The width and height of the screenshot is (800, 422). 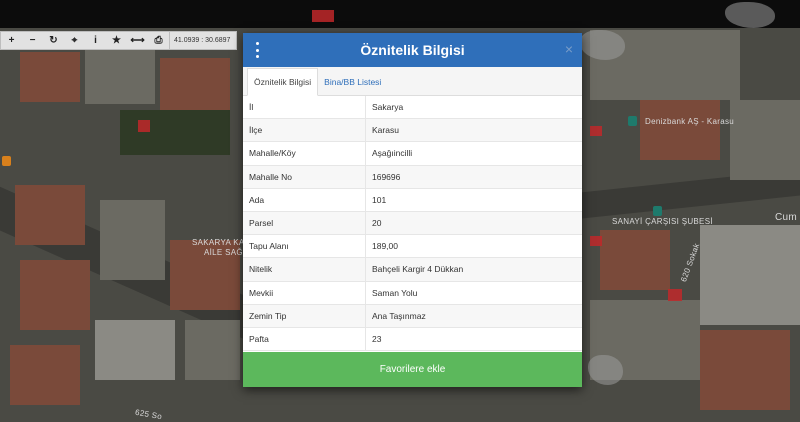 I want to click on refresh-icon: ↻, so click(x=53, y=40).